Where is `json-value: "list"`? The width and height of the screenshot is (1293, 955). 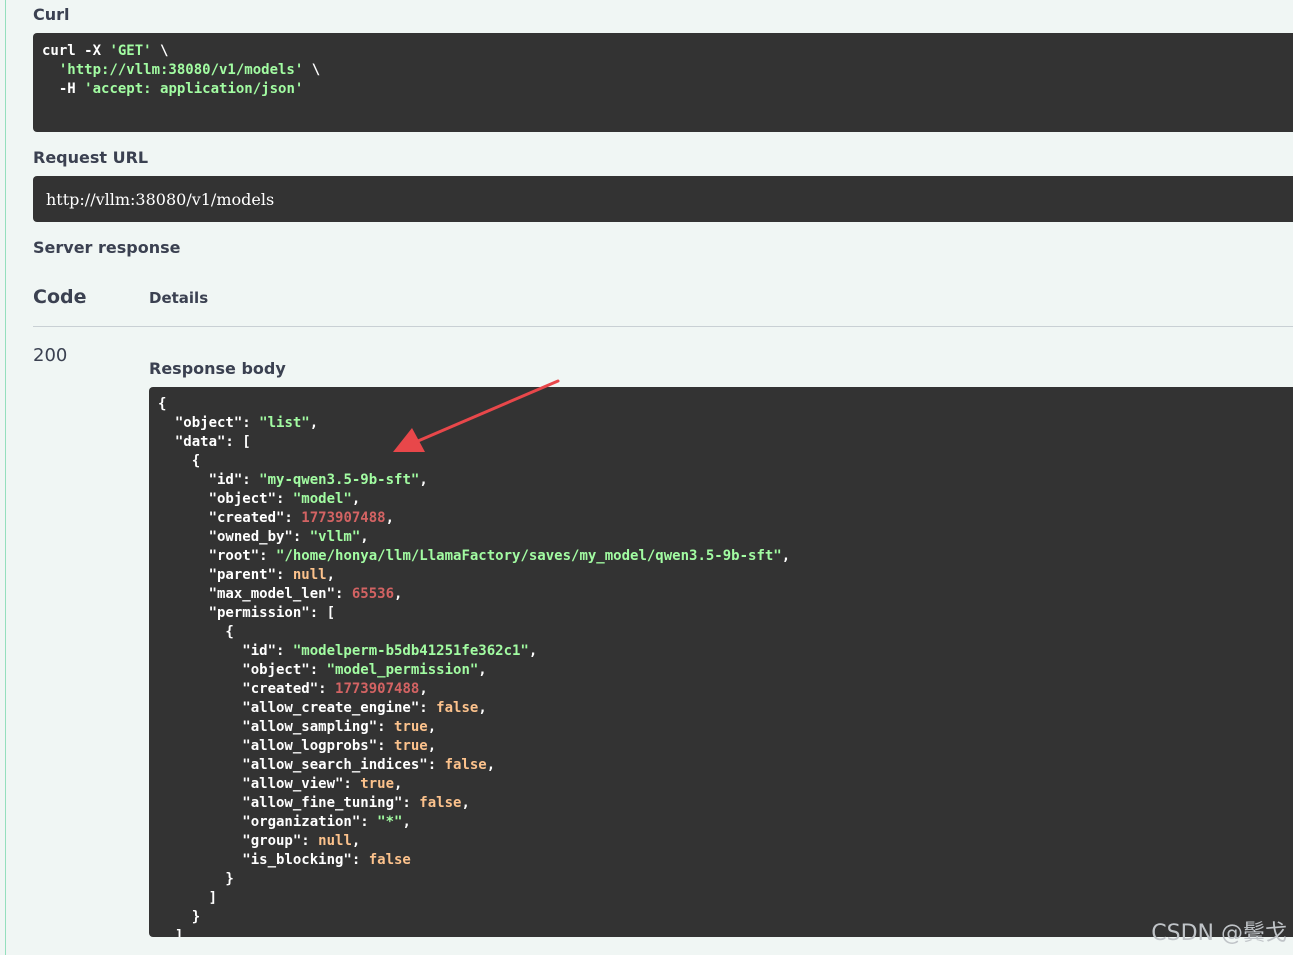 json-value: "list" is located at coordinates (284, 423).